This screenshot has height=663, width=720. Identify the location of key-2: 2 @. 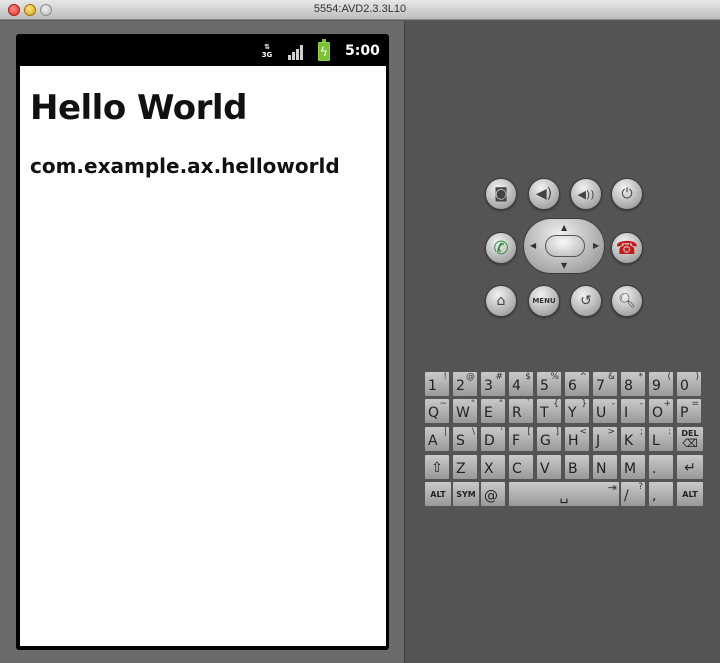
(465, 384).